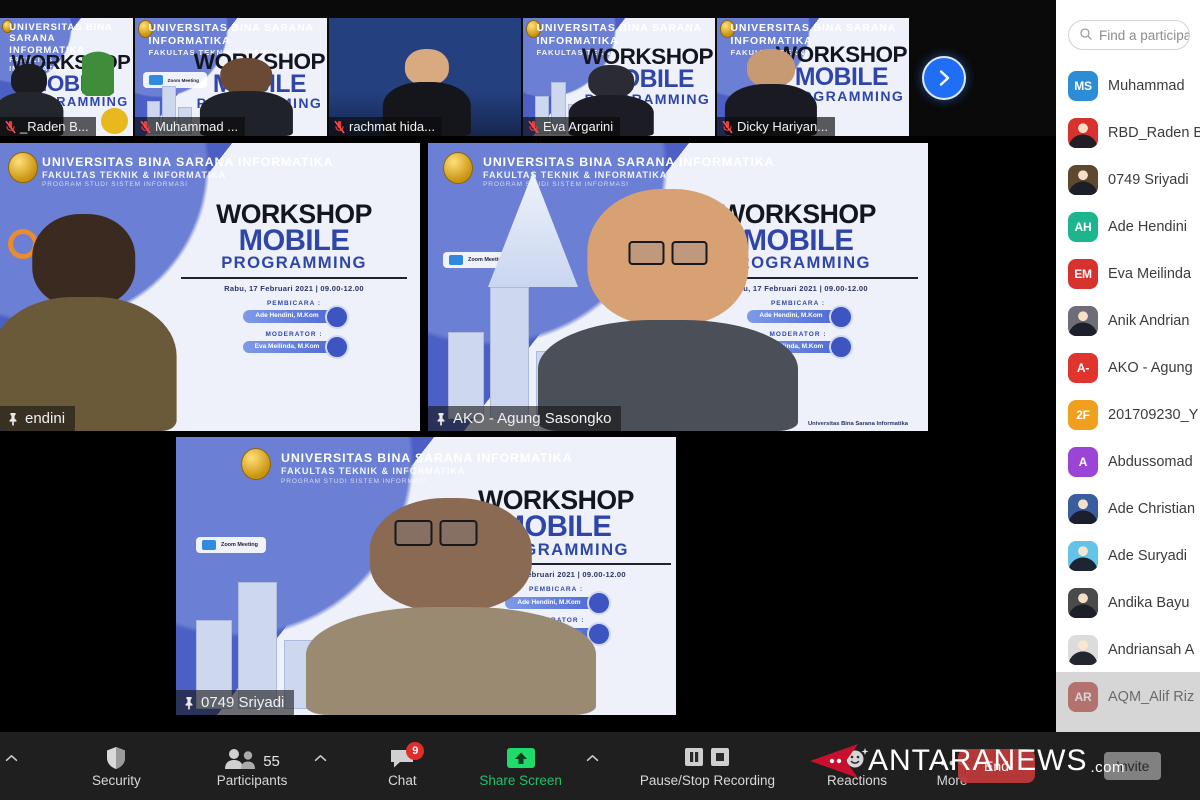 The image size is (1200, 800). I want to click on chat-unread-badge: 9, so click(415, 751).